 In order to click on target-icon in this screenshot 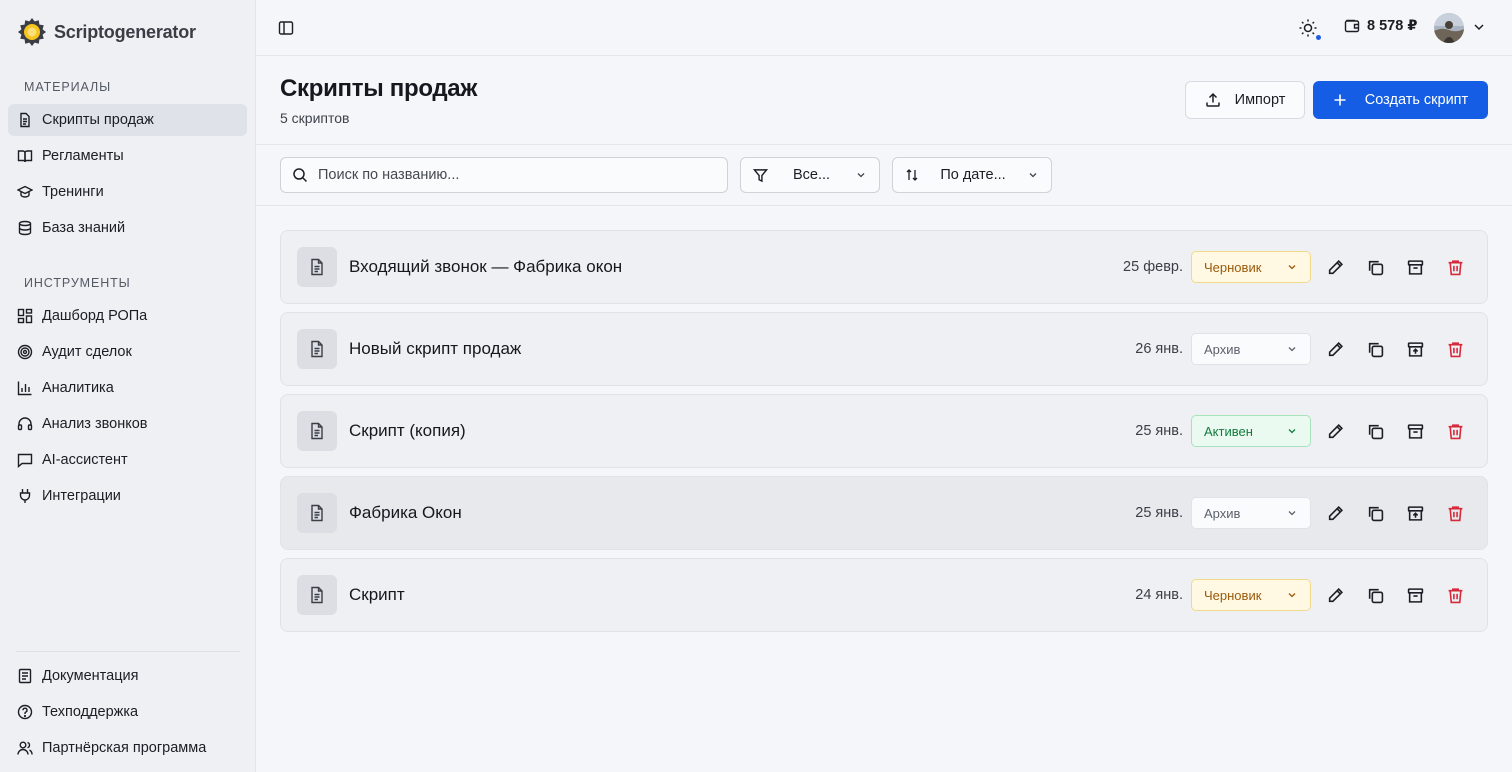, I will do `click(25, 352)`.